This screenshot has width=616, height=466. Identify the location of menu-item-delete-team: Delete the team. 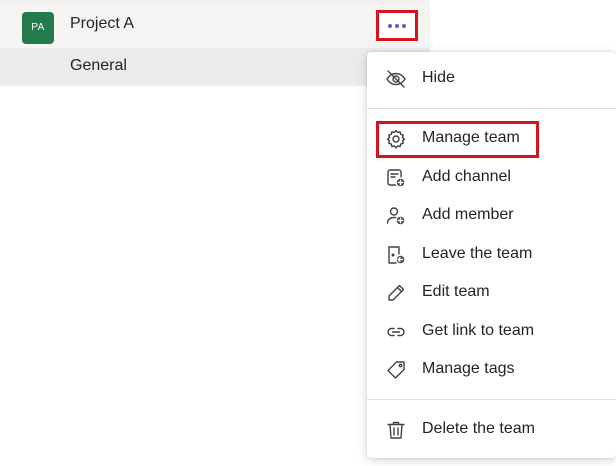
(491, 430).